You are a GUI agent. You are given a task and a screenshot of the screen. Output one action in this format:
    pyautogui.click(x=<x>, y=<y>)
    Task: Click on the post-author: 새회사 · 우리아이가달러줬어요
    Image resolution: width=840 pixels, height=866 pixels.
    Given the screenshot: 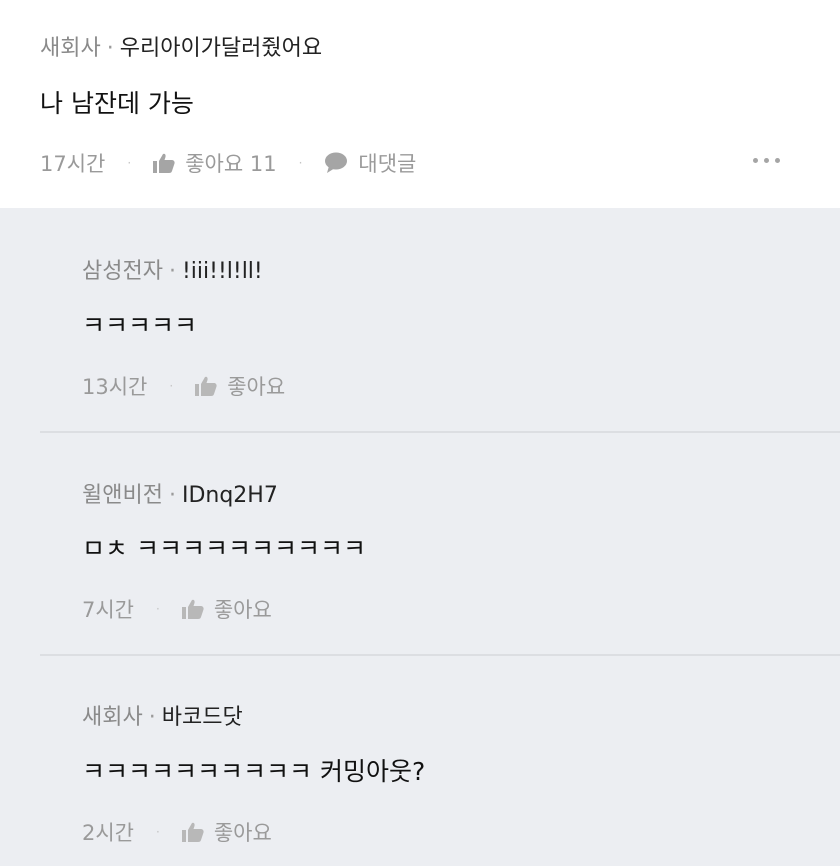 What is the action you would take?
    pyautogui.click(x=181, y=46)
    